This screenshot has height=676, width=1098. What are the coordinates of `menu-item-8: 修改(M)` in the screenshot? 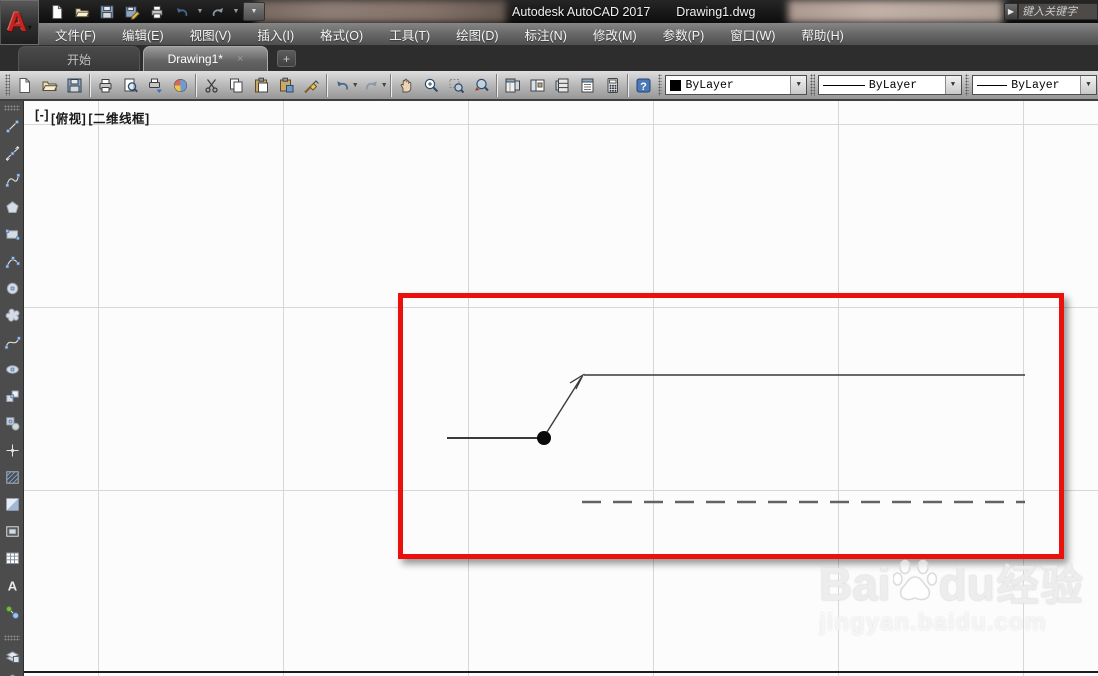 It's located at (615, 34).